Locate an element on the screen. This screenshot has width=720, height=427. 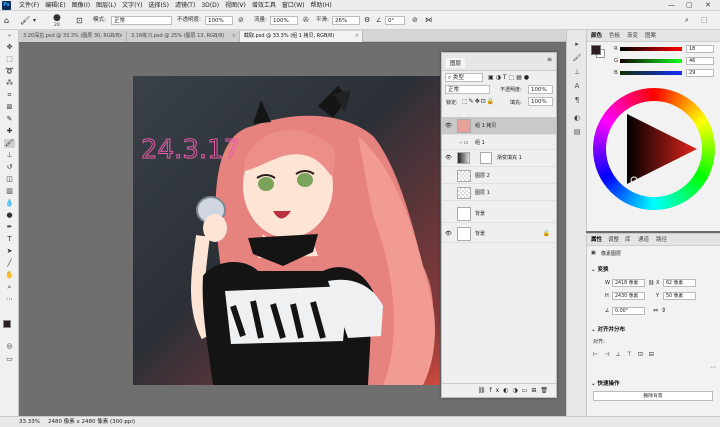
layers-footer: ⛓fx◐◑▭⊞🗑 is located at coordinates (499, 390).